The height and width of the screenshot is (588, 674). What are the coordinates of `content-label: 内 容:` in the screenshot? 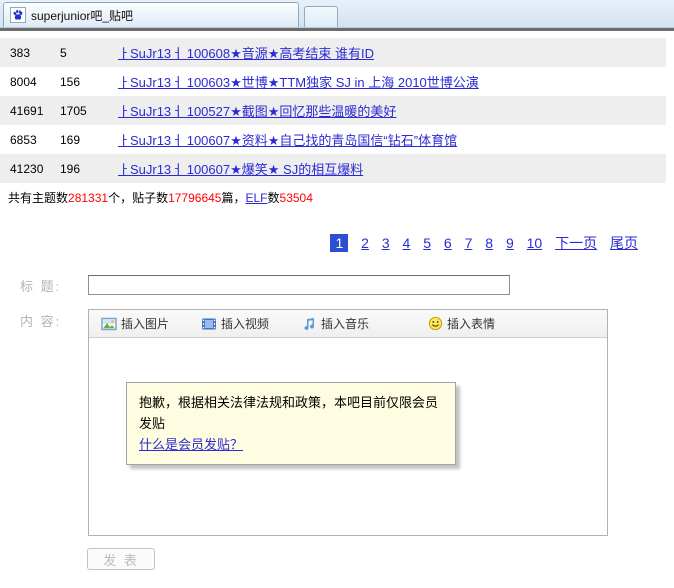 It's located at (41, 321).